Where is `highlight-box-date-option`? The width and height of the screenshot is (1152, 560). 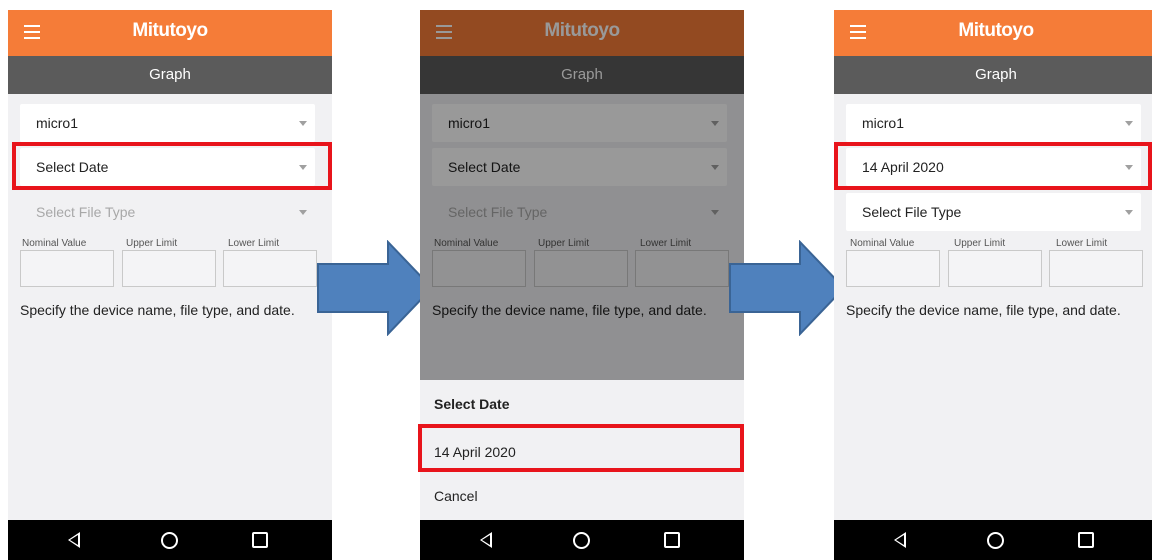 highlight-box-date-option is located at coordinates (581, 448).